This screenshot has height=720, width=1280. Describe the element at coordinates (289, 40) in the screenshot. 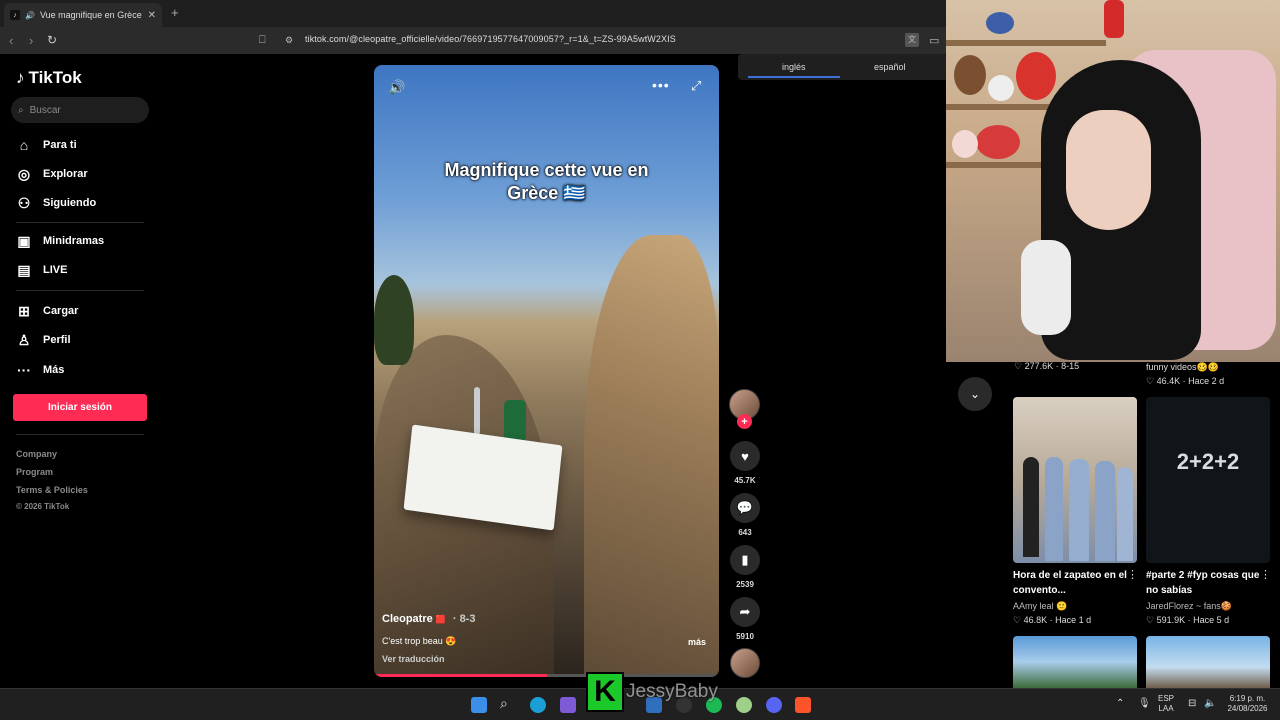

I see `site-info-icon: ⚙` at that location.